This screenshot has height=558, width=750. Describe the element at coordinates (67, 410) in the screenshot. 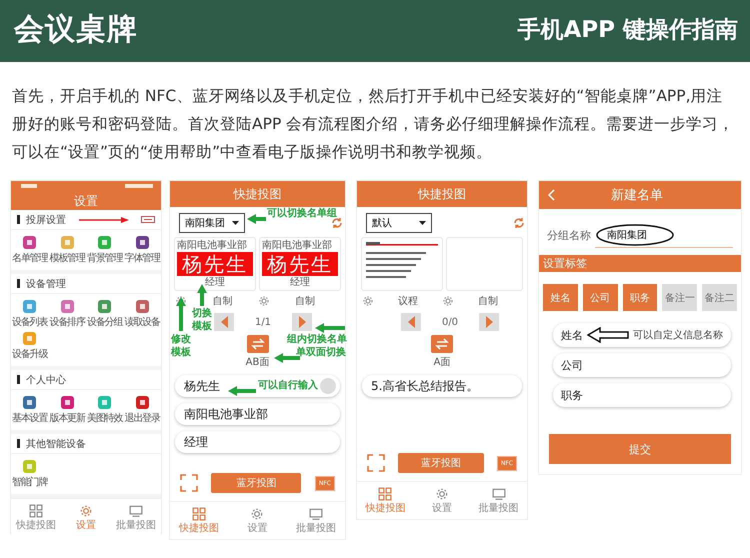

I see `menu-item: 版本更新` at that location.